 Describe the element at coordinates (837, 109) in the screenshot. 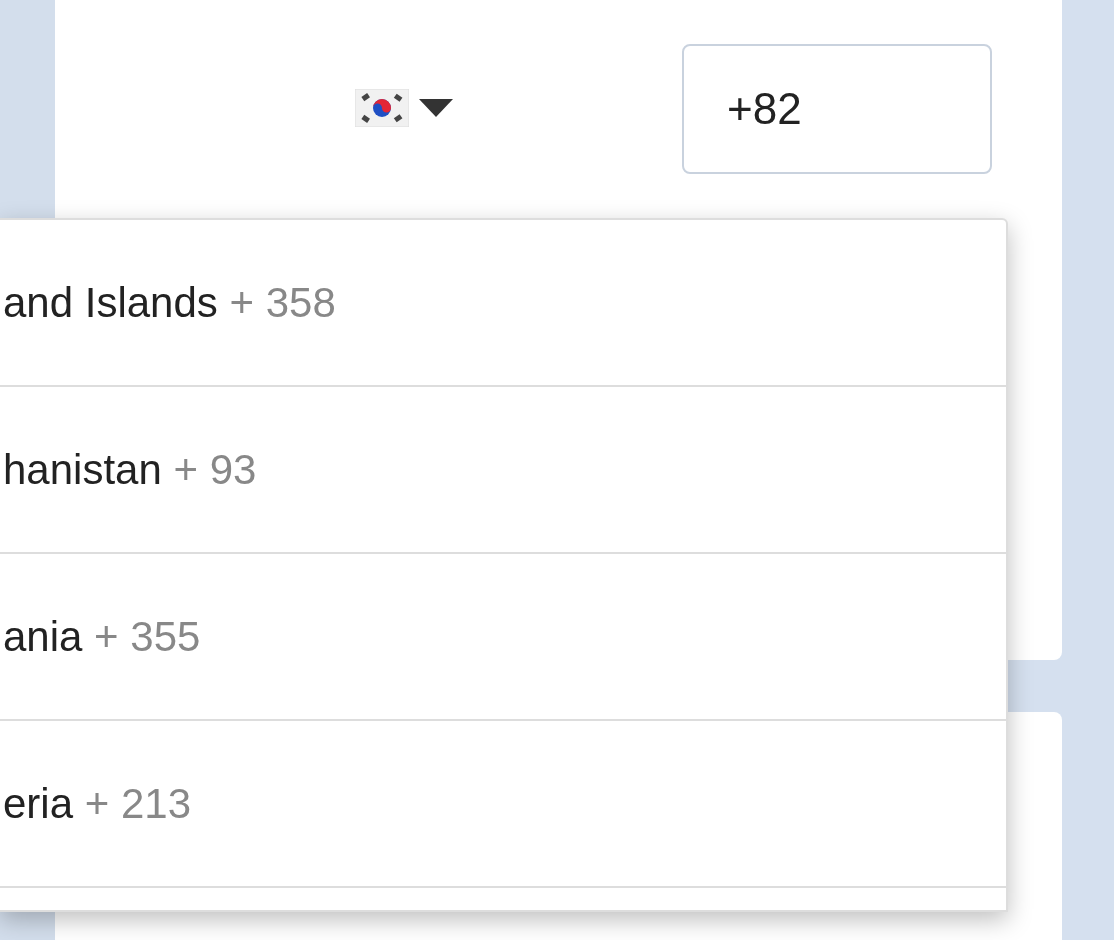

I see `input-field: +82` at that location.